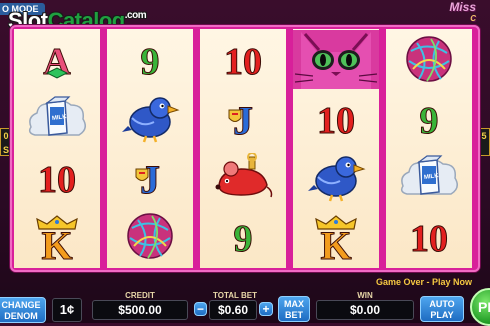 This screenshot has height=326, width=490. I want to click on auto-play-button: AUTO PLAY, so click(442, 309).